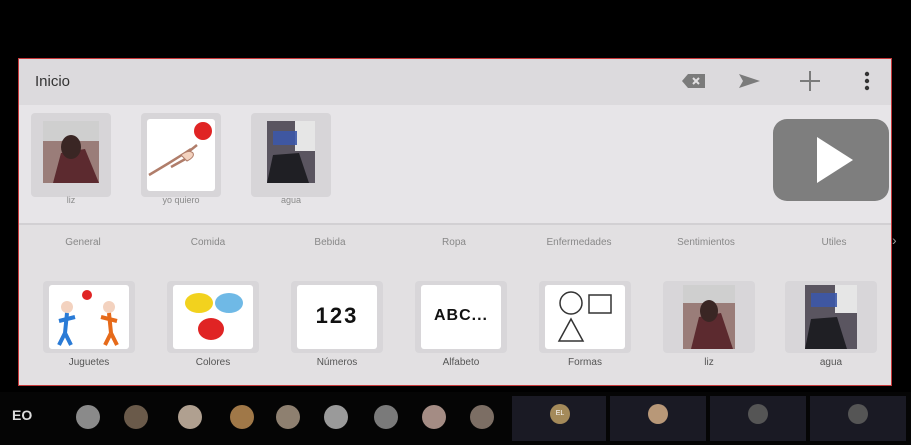  What do you see at coordinates (706, 242) in the screenshot?
I see `tab-sentimientos: Sentimientos` at bounding box center [706, 242].